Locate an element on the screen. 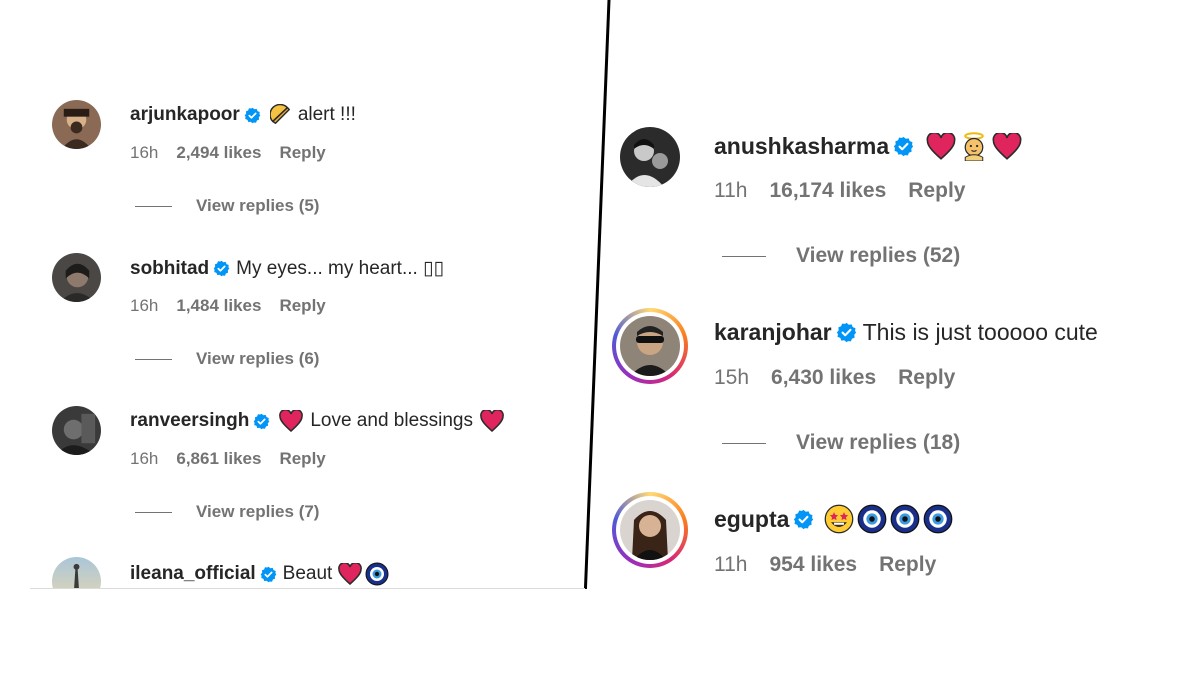  comment-text: alert !!! is located at coordinates (326, 114).